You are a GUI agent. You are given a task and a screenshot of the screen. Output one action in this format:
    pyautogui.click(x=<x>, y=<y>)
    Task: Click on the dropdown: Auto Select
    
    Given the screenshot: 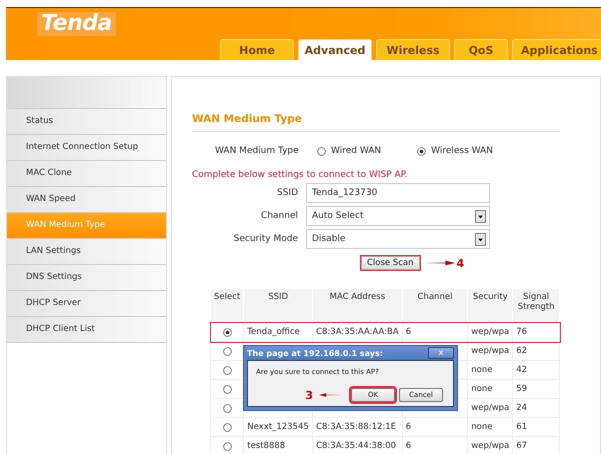 What is the action you would take?
    pyautogui.click(x=398, y=216)
    